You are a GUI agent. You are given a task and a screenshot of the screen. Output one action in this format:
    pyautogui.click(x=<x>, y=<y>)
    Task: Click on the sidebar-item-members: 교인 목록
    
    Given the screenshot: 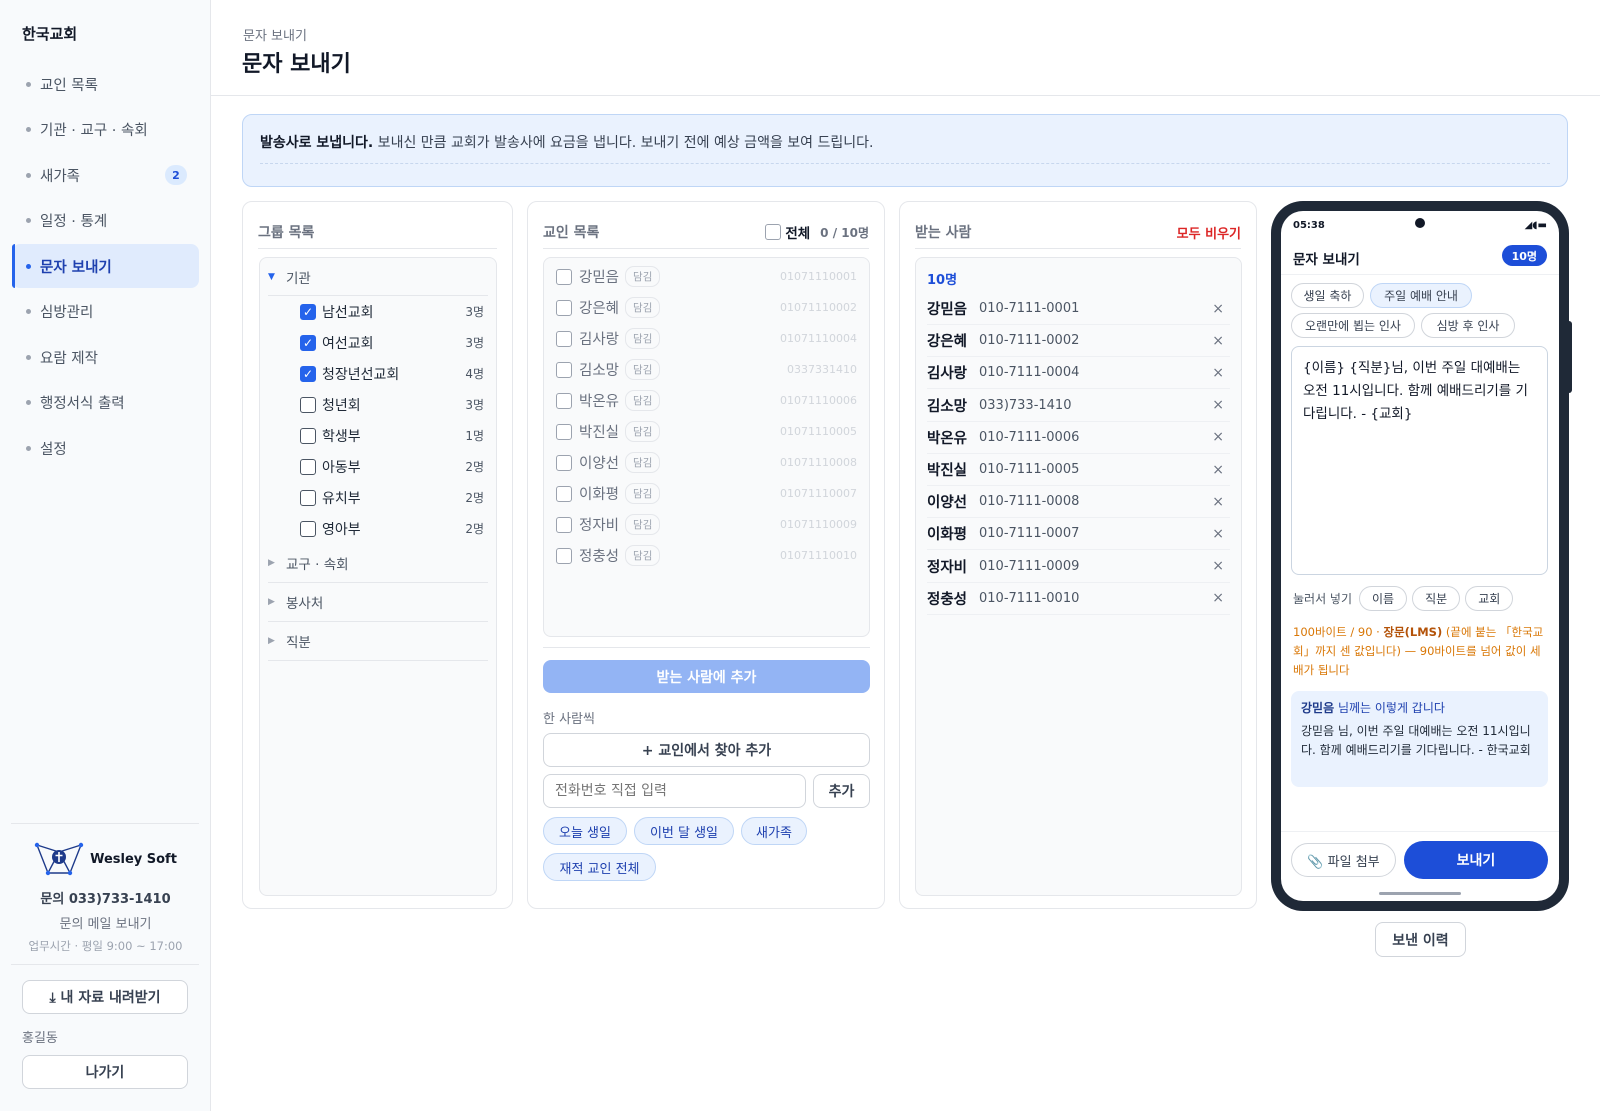 What is the action you would take?
    pyautogui.click(x=105, y=84)
    